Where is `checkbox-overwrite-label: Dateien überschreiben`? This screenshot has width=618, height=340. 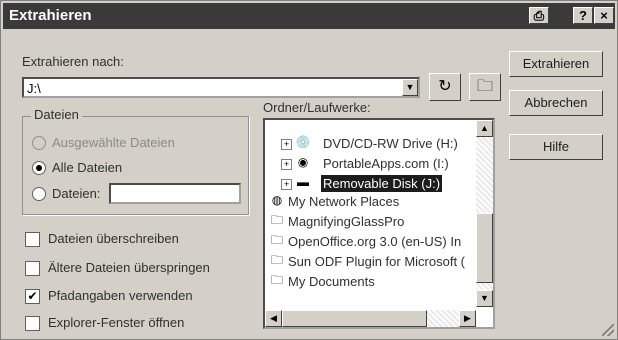
checkbox-overwrite-label: Dateien überschreiben is located at coordinates (113, 238).